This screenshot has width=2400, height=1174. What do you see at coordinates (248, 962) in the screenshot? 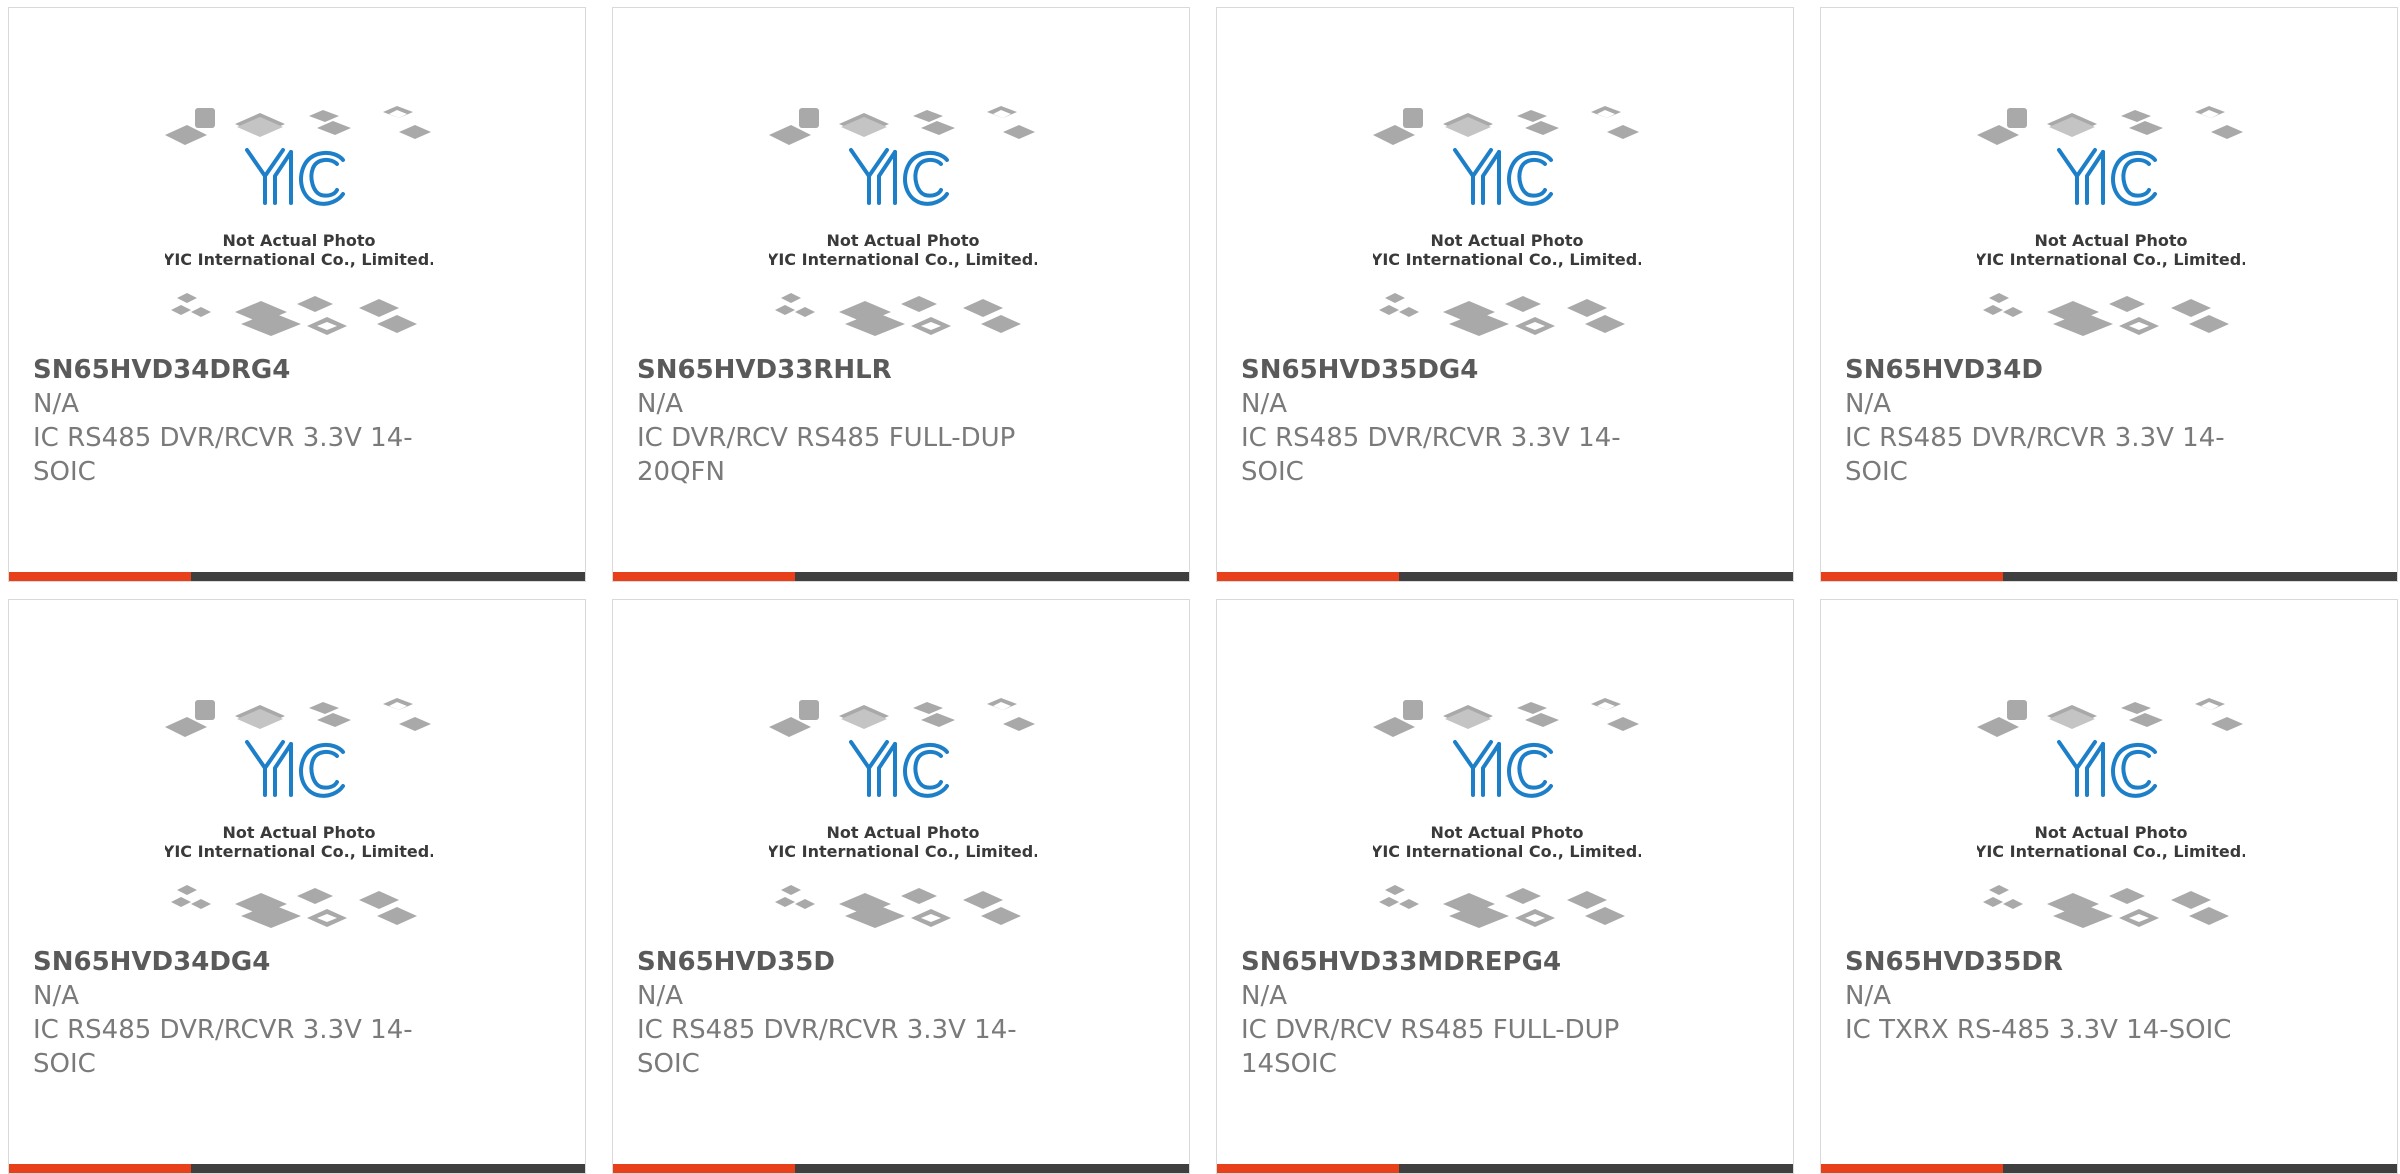
I see `part-number: SN65HVD34DG4` at bounding box center [248, 962].